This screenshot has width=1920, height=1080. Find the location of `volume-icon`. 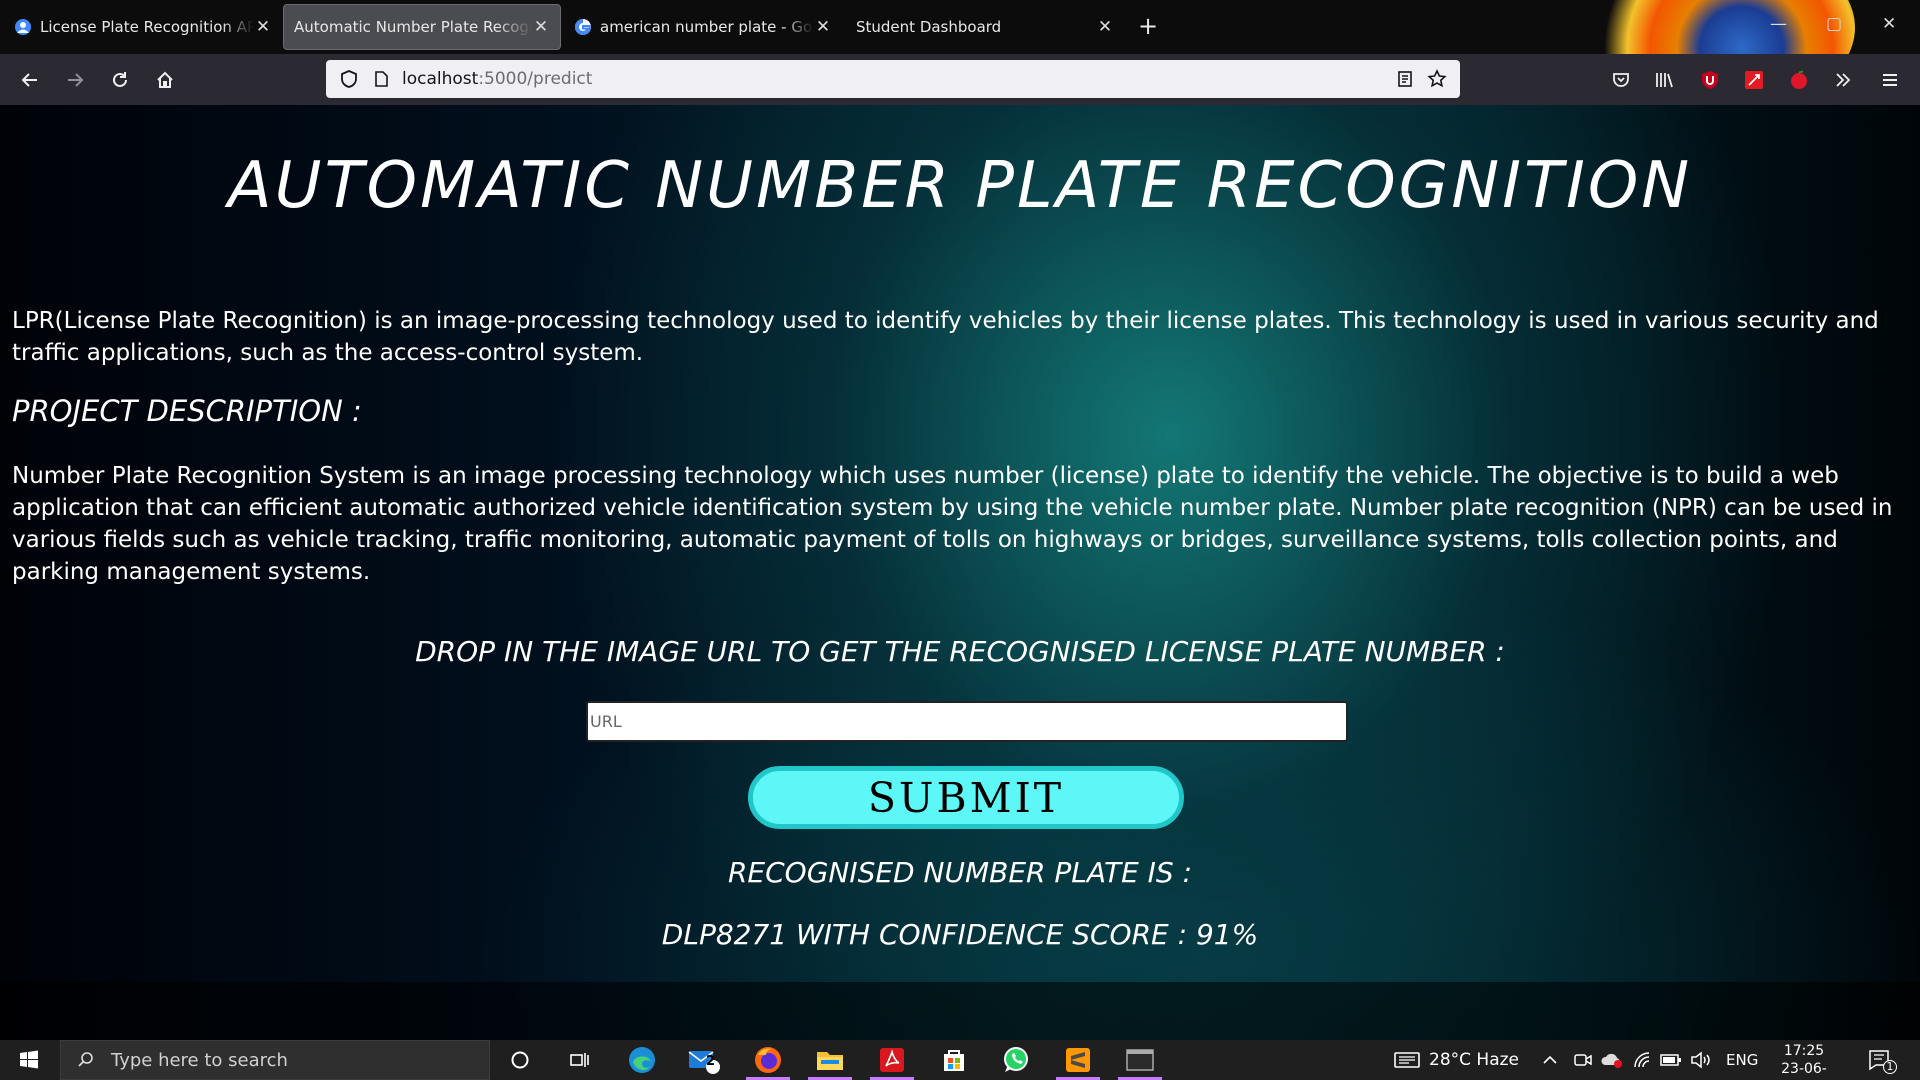

volume-icon is located at coordinates (1701, 1060).